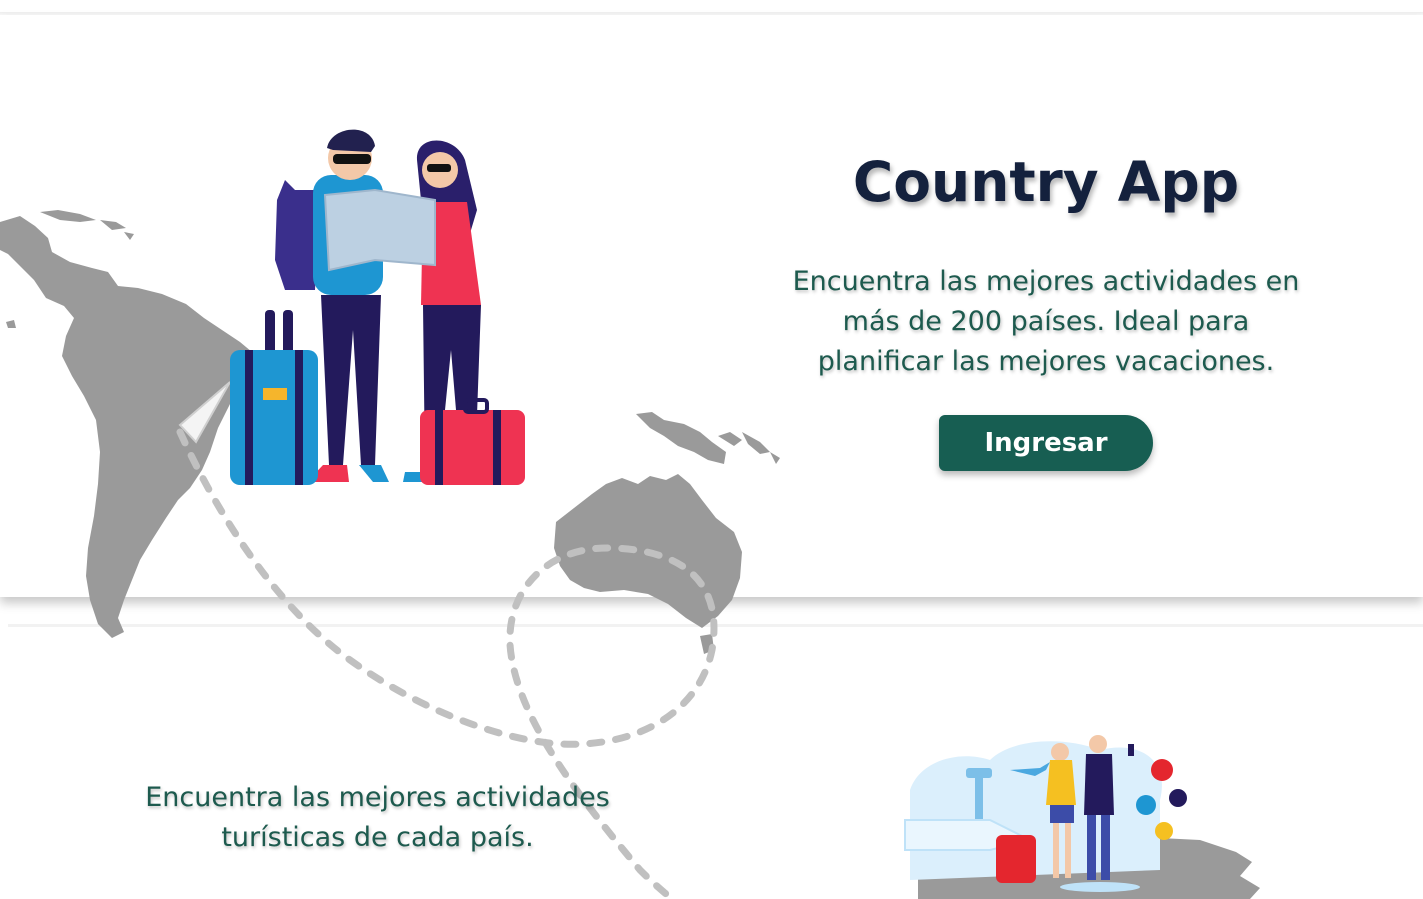 The width and height of the screenshot is (1423, 899). What do you see at coordinates (1046, 182) in the screenshot?
I see `page-title: Country App` at bounding box center [1046, 182].